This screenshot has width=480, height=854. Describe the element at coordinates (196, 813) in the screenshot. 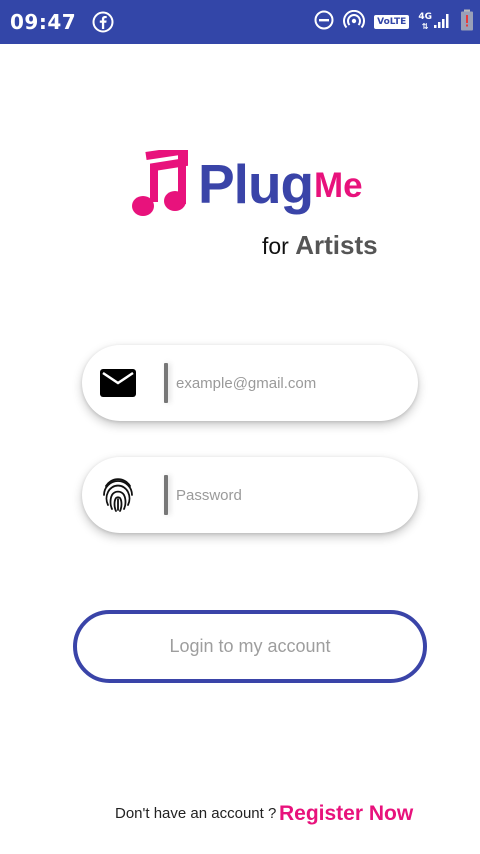

I see `register-prompt-text: Don't have an account ?` at that location.